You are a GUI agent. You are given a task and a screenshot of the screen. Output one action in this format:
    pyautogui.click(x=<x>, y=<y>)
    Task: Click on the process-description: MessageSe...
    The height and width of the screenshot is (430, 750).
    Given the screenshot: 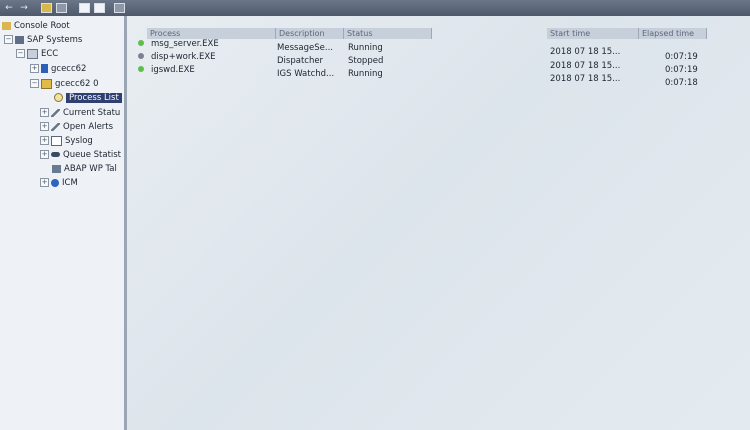 What is the action you would take?
    pyautogui.click(x=305, y=48)
    